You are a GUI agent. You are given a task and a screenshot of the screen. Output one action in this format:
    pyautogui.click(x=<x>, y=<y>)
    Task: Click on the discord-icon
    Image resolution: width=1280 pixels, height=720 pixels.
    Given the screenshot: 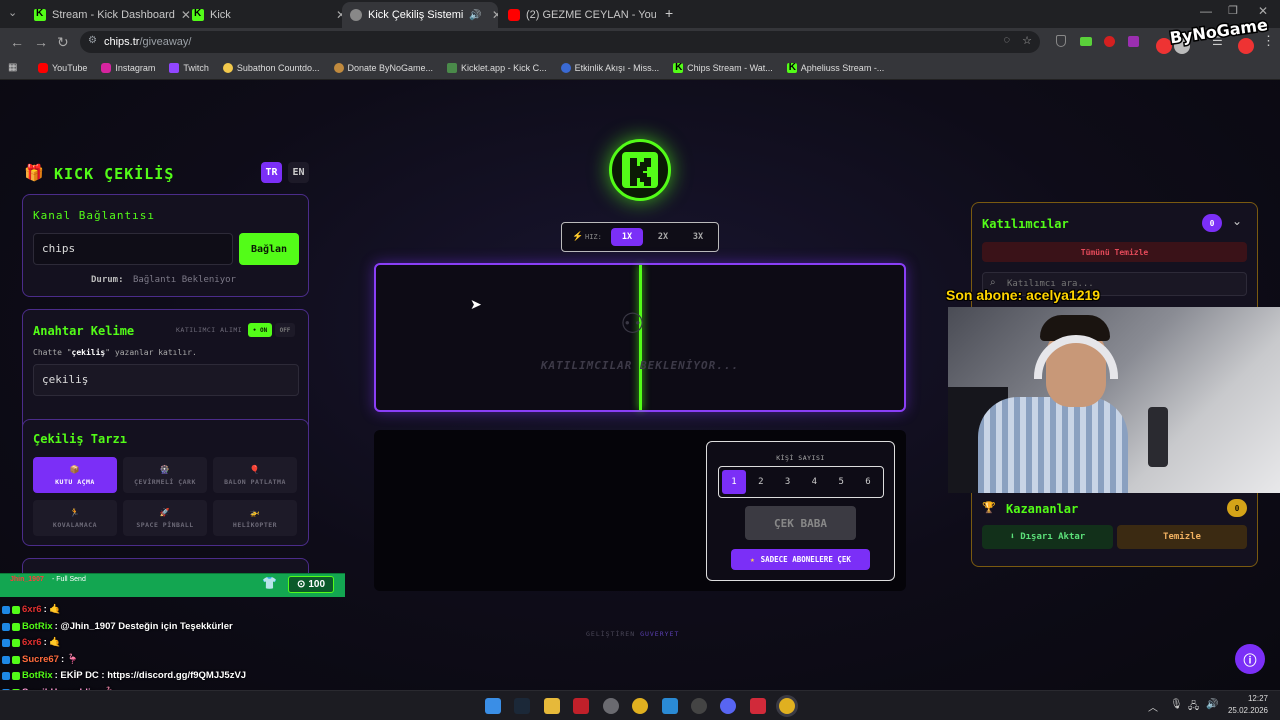 What is the action you would take?
    pyautogui.click(x=728, y=706)
    